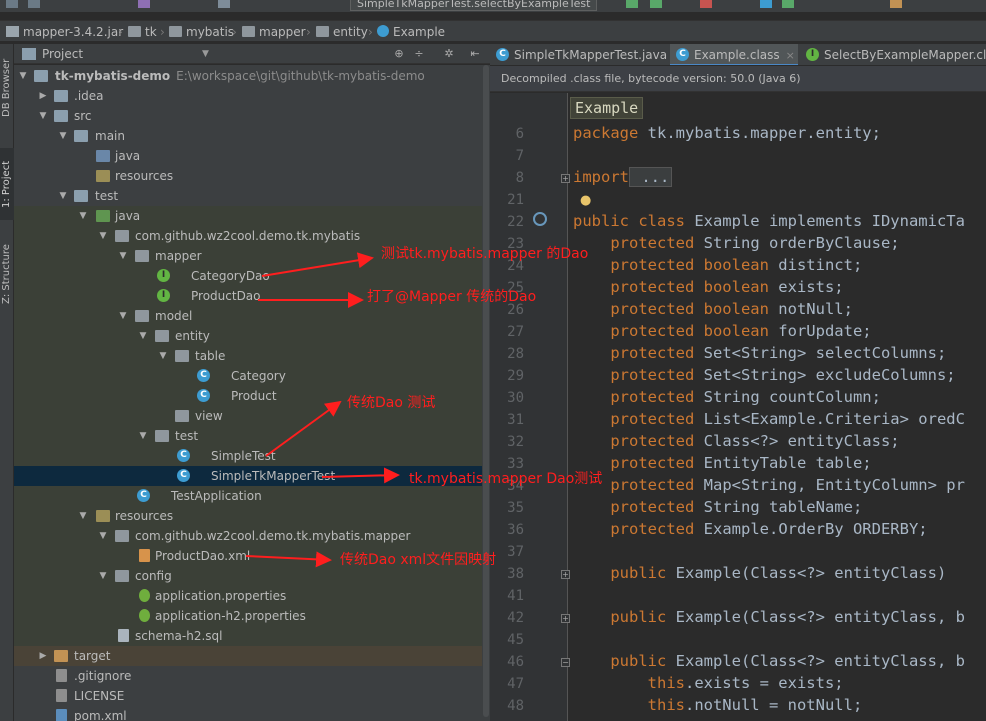 The image size is (986, 721). I want to click on find-icon, so click(224, 4).